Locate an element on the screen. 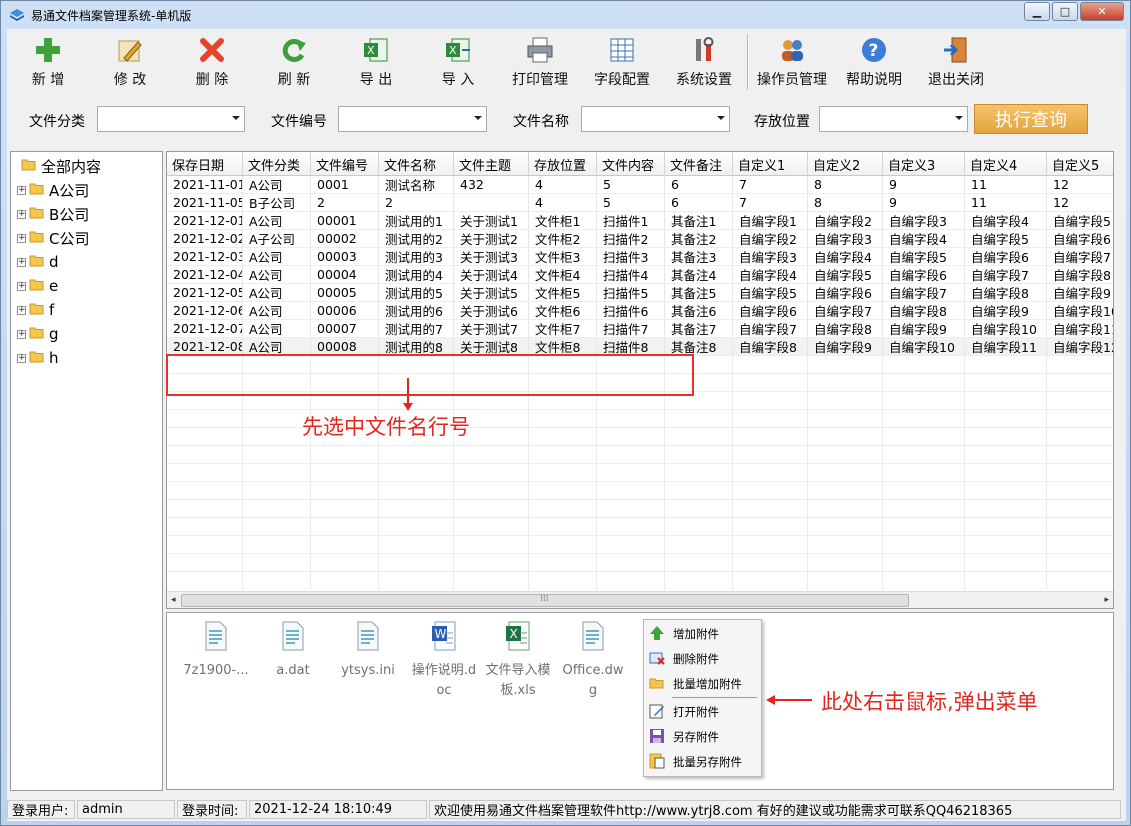  attachment-item: Office.dwg is located at coordinates (593, 661).